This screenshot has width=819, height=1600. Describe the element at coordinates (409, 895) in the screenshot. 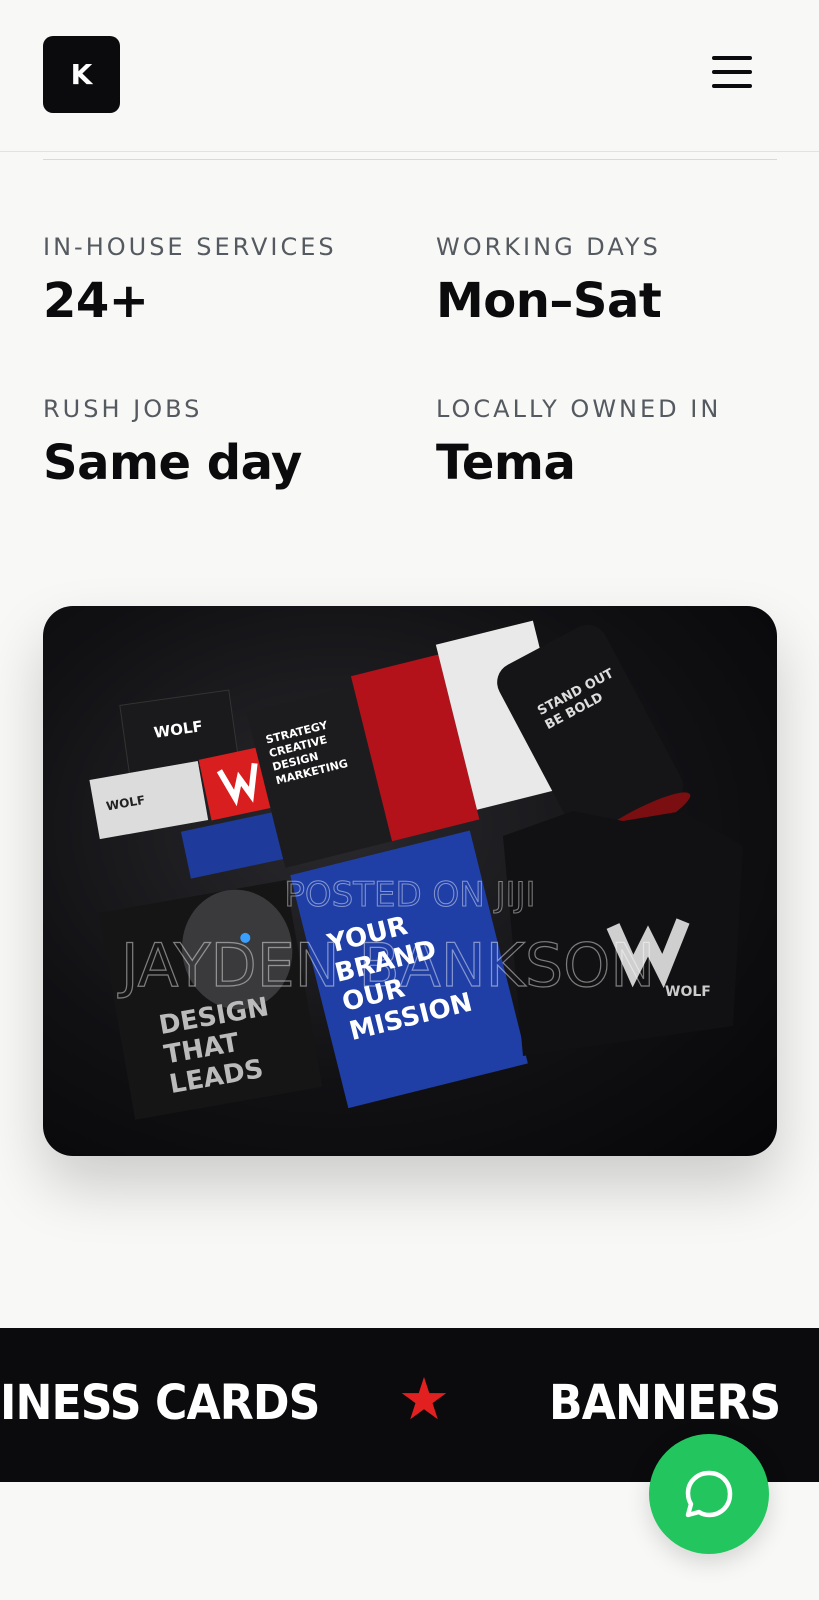

I see `watermark-posted-on: POSTED ON JIJI` at that location.